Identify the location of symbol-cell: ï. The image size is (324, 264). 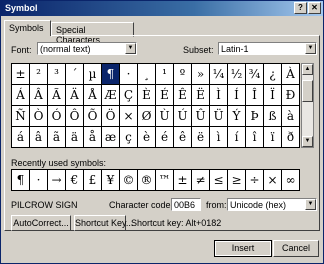
(273, 137).